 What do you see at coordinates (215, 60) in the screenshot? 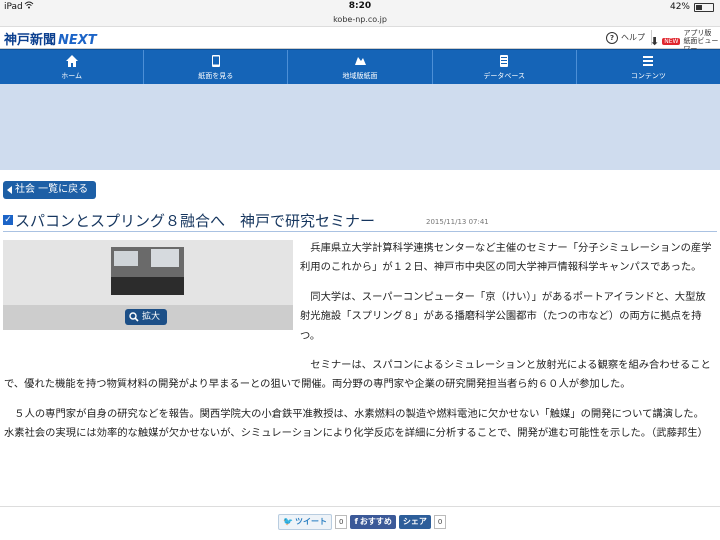
I see `tablet-icon` at bounding box center [215, 60].